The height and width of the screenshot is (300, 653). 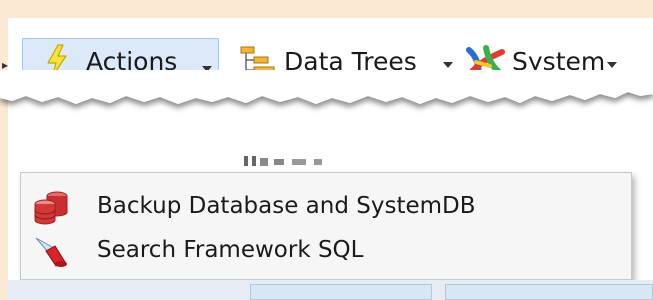 I want to click on menu-item-search-framework-sql: Search Framework SQL, so click(x=326, y=251).